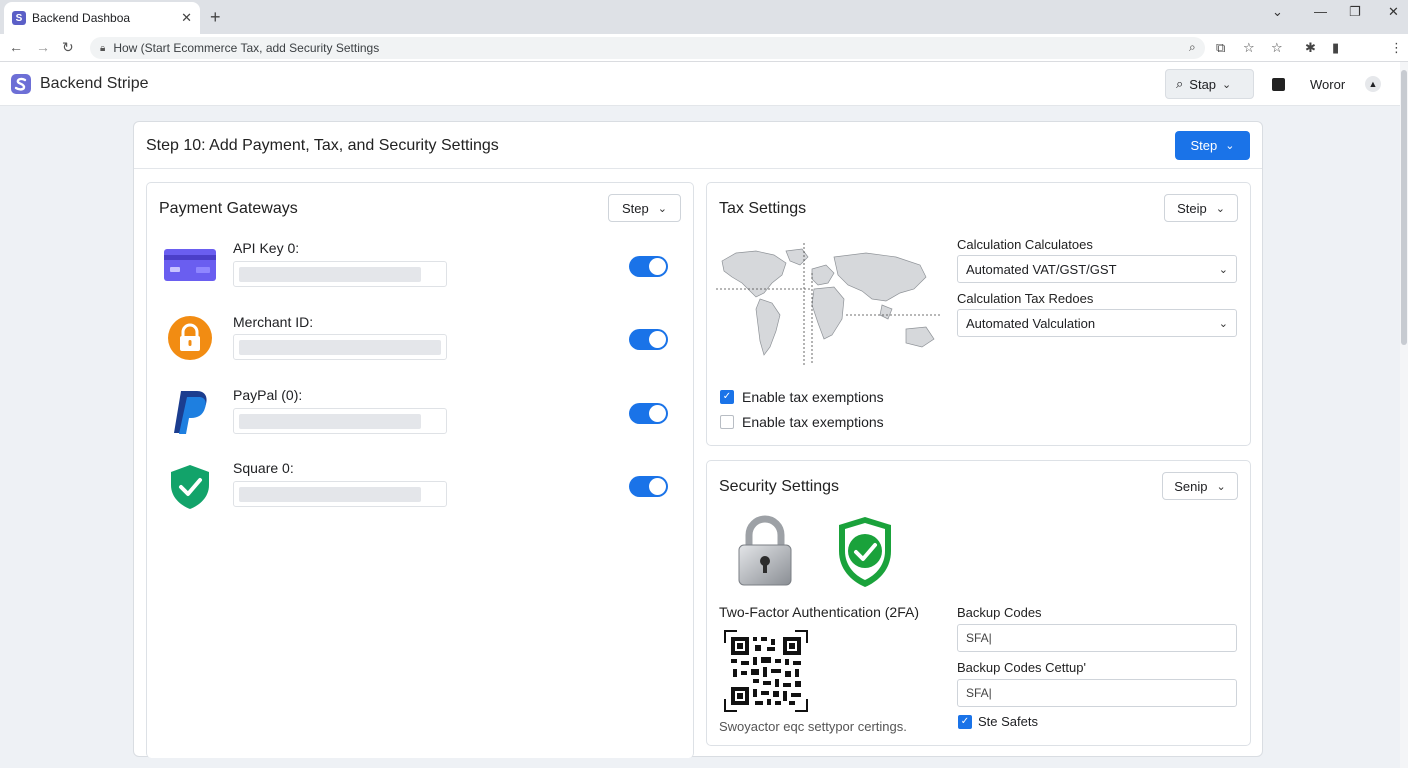 This screenshot has height=768, width=1408. What do you see at coordinates (190, 412) in the screenshot?
I see `paypal-icon` at bounding box center [190, 412].